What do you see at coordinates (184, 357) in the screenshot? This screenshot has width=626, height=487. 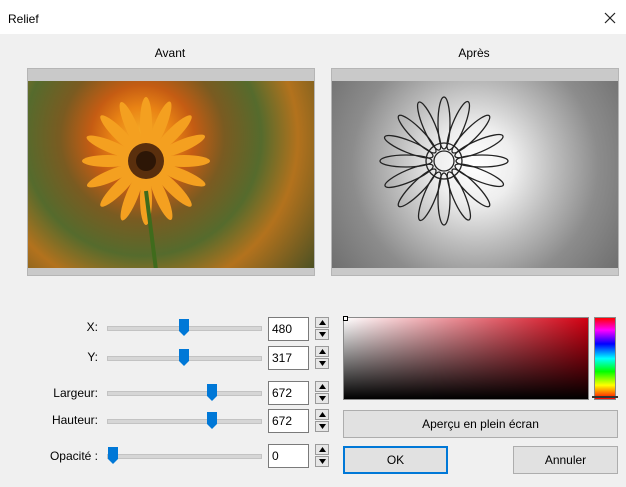 I see `slider-y-thumb` at bounding box center [184, 357].